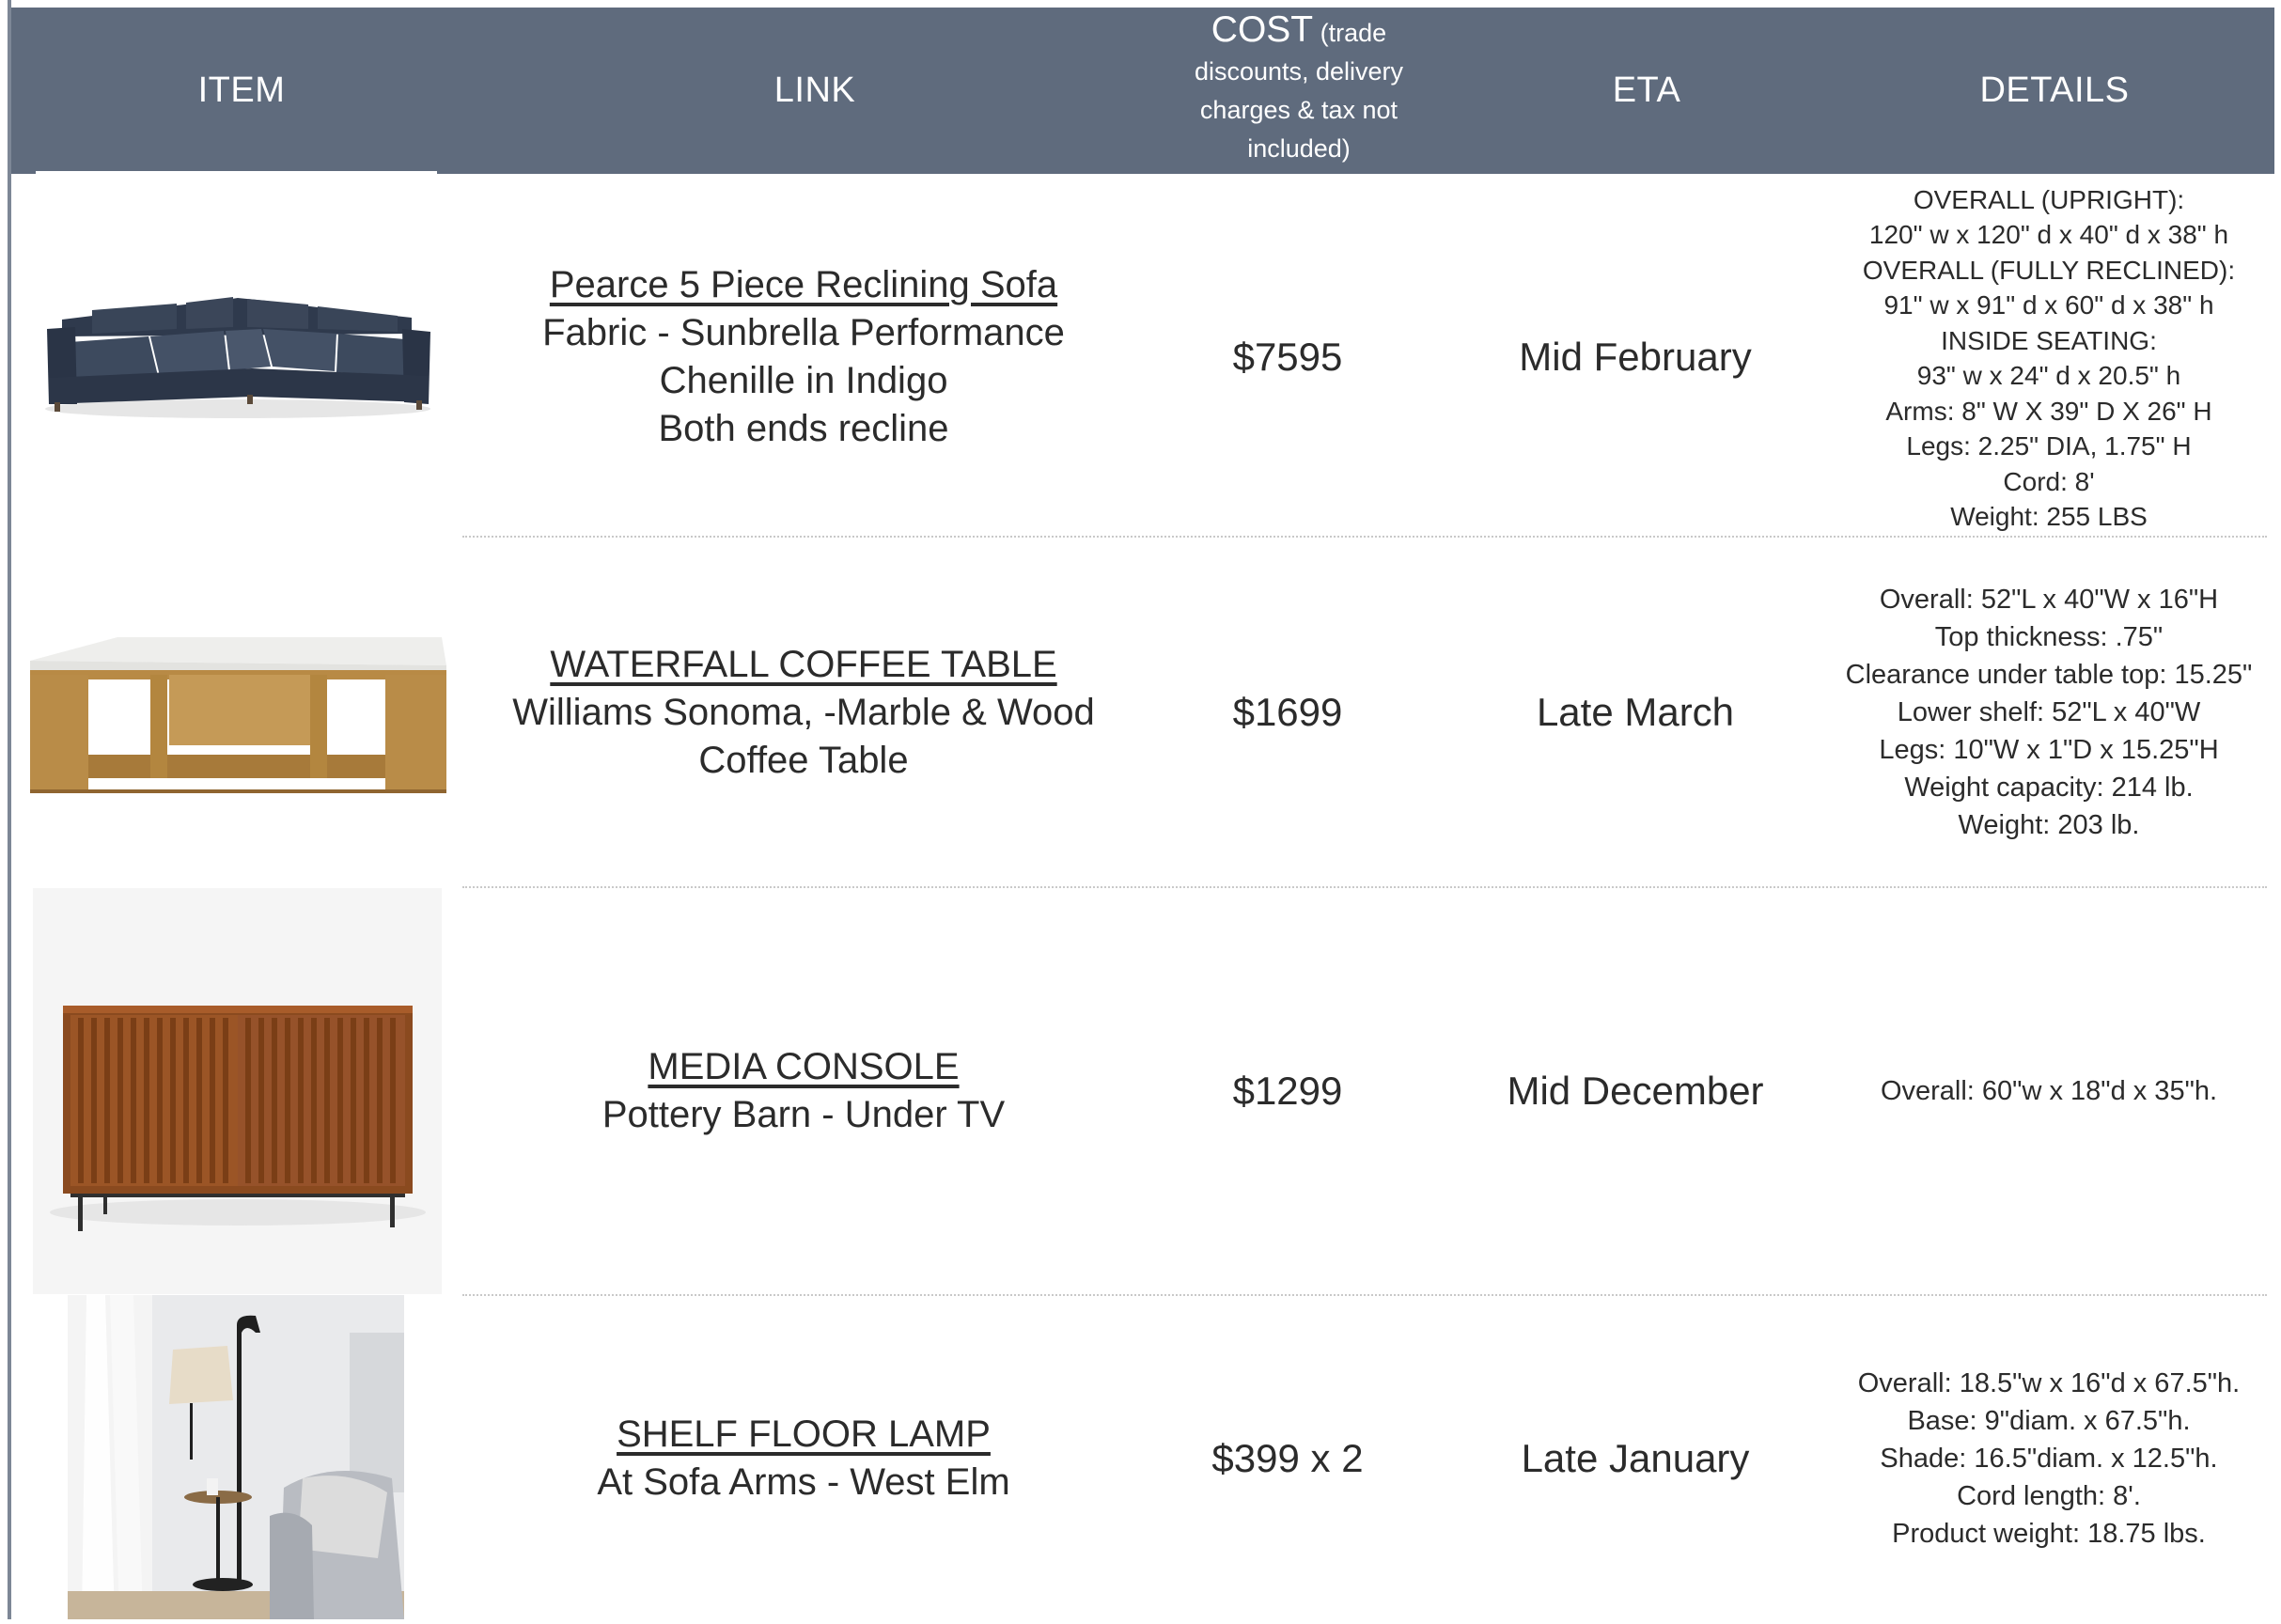  What do you see at coordinates (803, 428) in the screenshot?
I see `link-note-line: Both ends recline` at bounding box center [803, 428].